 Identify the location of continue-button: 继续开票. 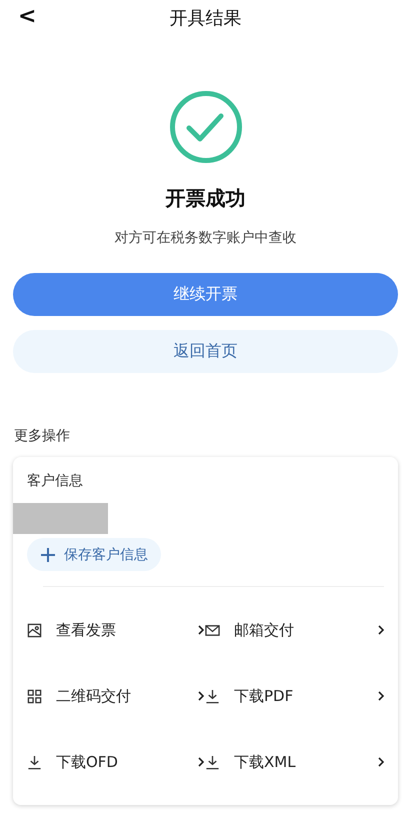
(205, 294).